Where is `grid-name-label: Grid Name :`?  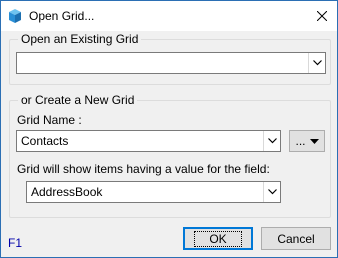 grid-name-label: Grid Name : is located at coordinates (49, 120).